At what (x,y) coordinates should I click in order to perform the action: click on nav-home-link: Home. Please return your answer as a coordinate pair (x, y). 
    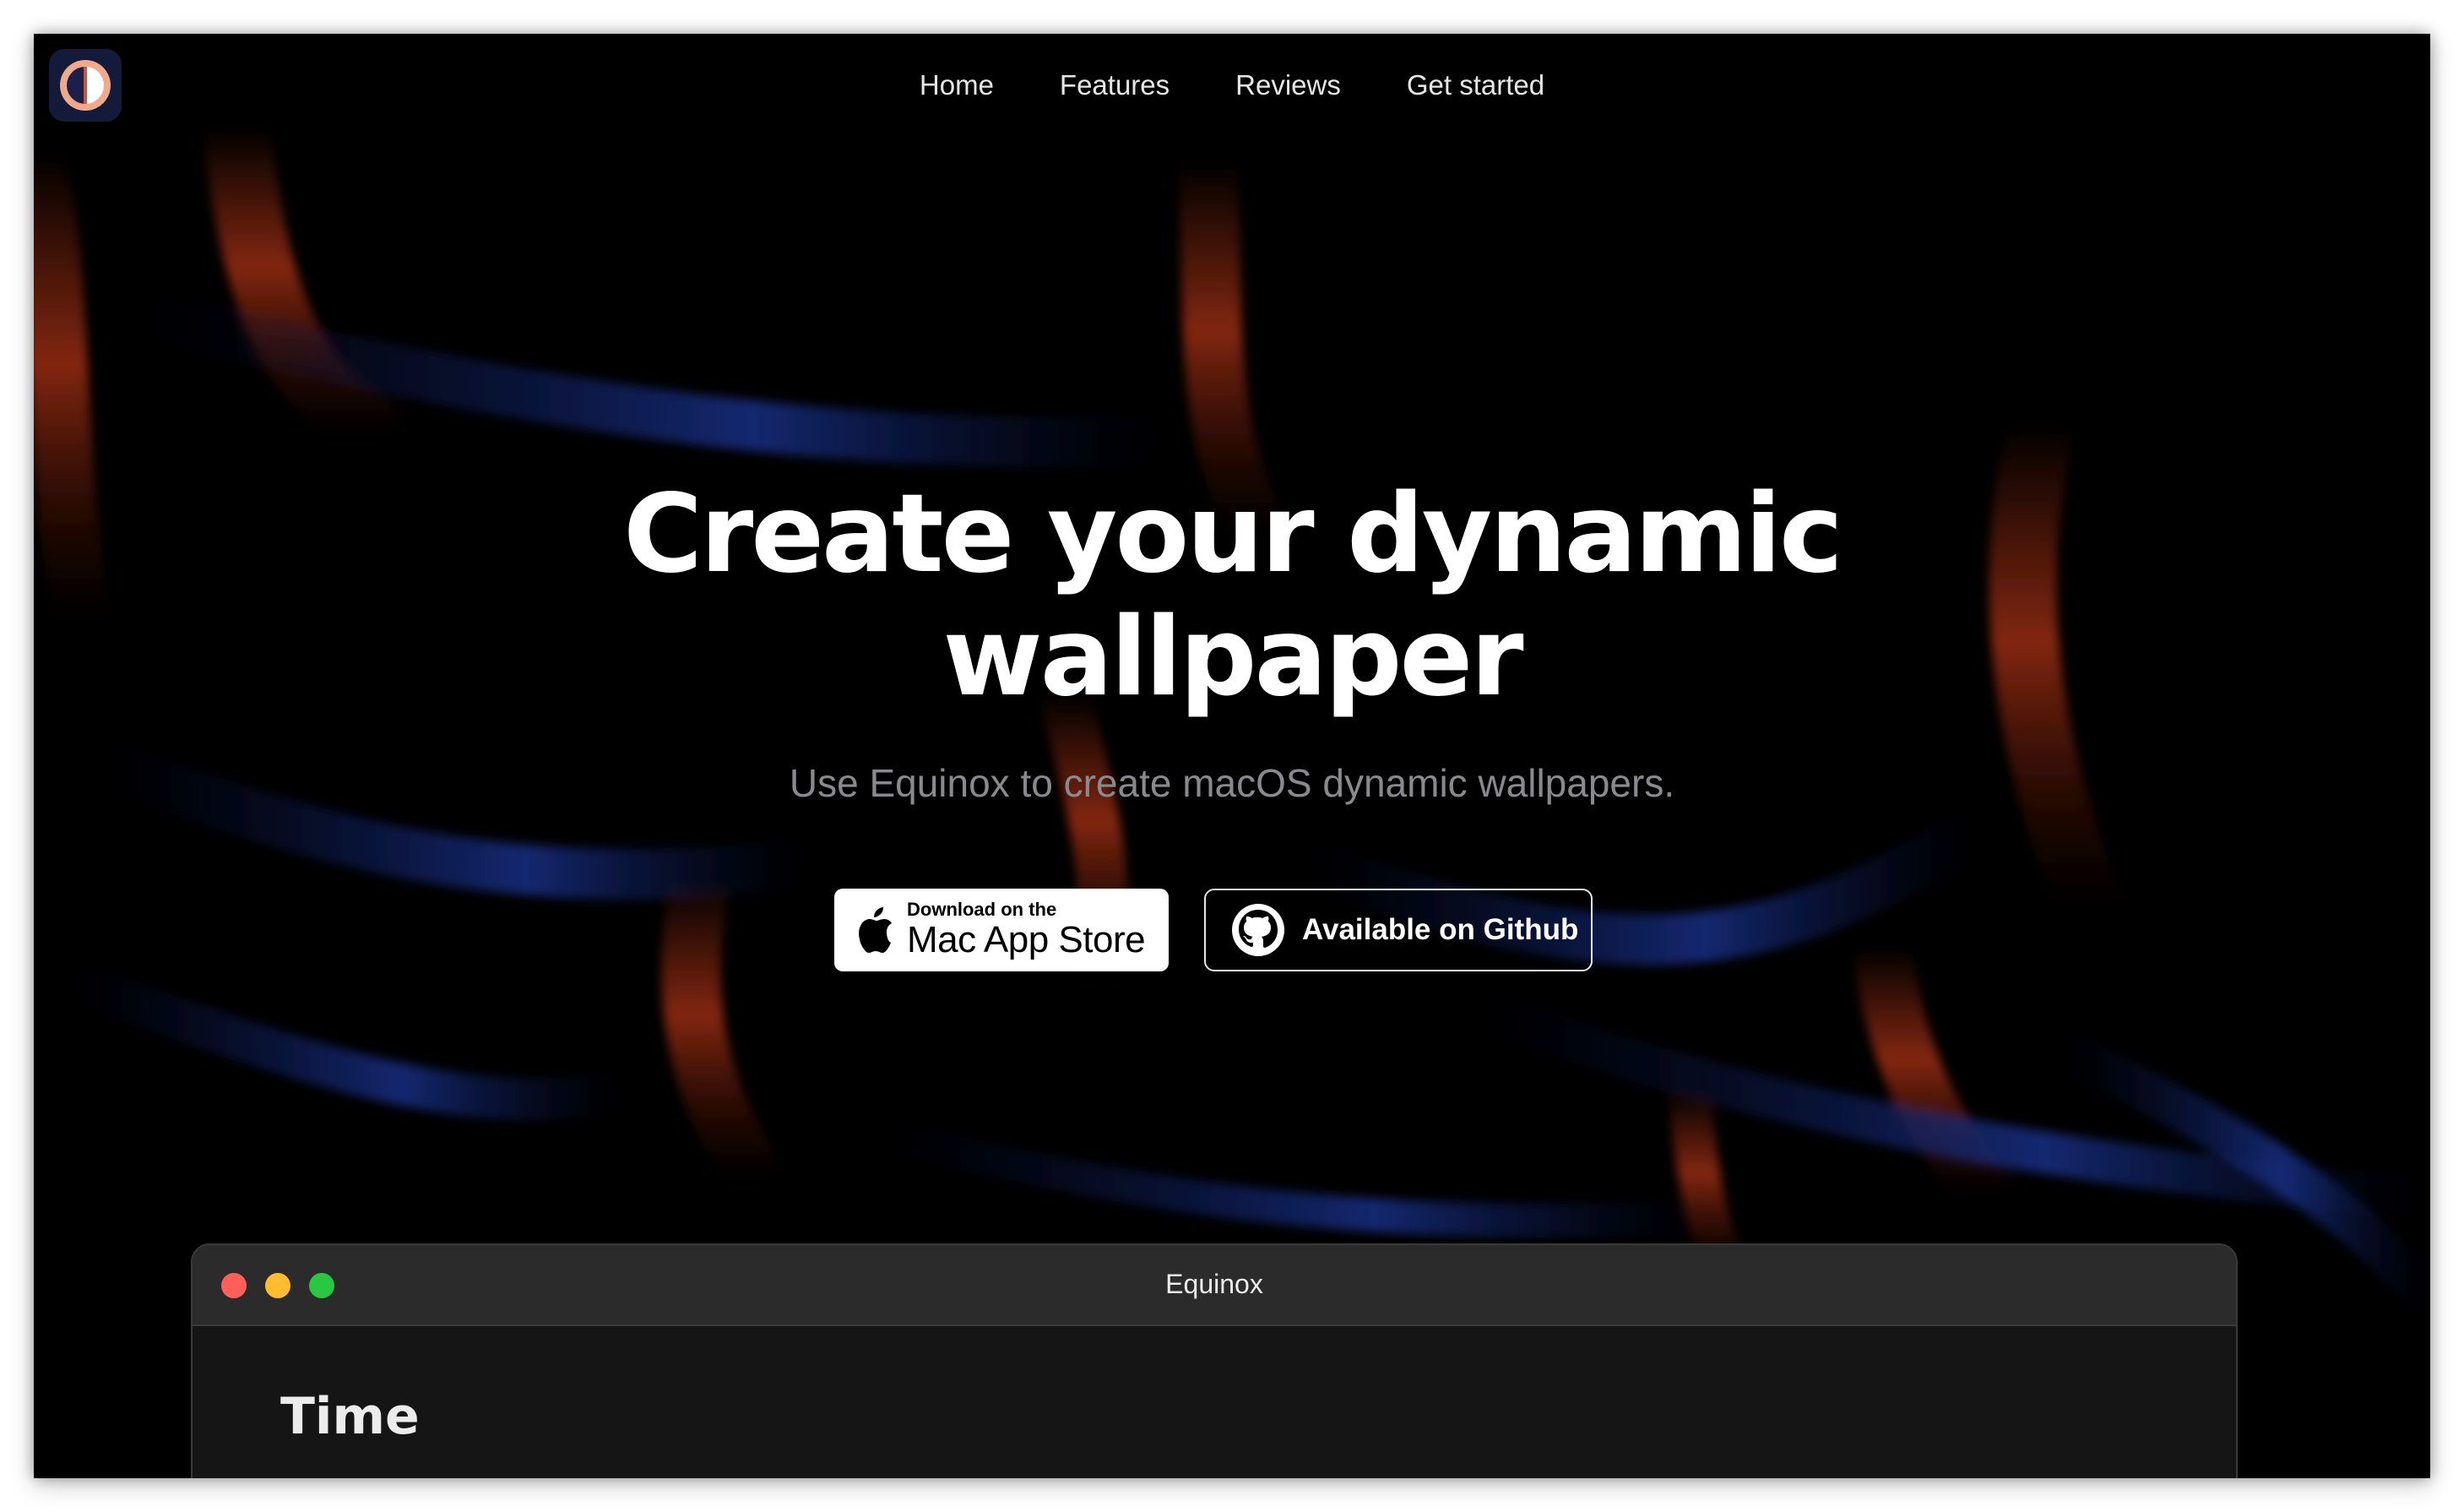
    Looking at the image, I should click on (957, 85).